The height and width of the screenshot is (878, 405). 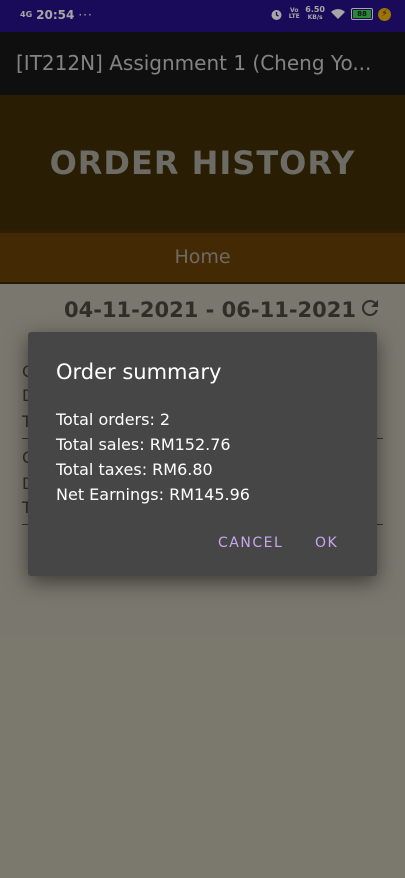 I want to click on net-earnings-text: Net Earnings: RM145.96, so click(x=153, y=494).